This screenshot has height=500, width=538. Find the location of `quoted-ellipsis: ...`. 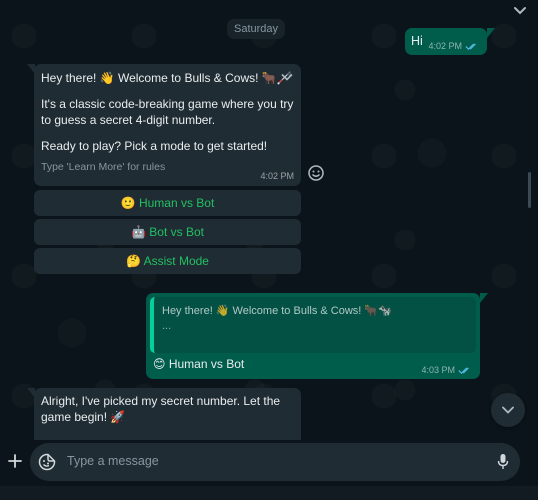

quoted-ellipsis: ... is located at coordinates (167, 326).